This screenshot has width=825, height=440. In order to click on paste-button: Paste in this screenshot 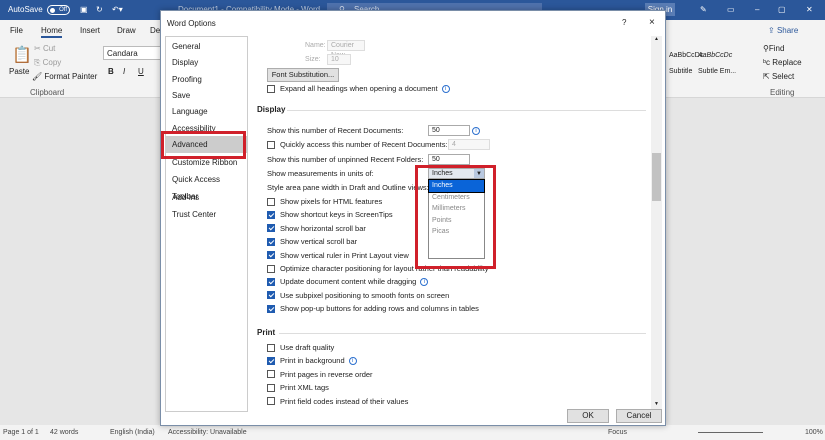, I will do `click(19, 71)`.